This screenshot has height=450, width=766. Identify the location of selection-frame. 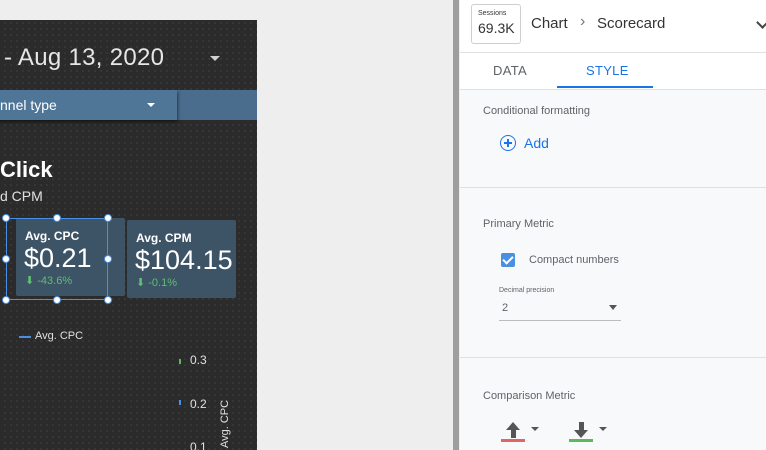
(57, 259).